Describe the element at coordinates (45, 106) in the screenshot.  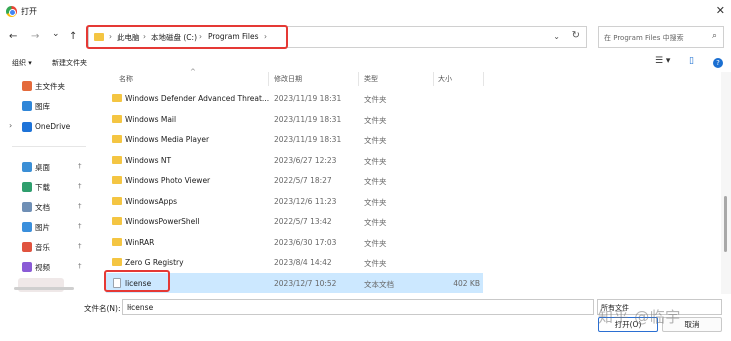
I see `sidebar-item-gallery: 图库` at that location.